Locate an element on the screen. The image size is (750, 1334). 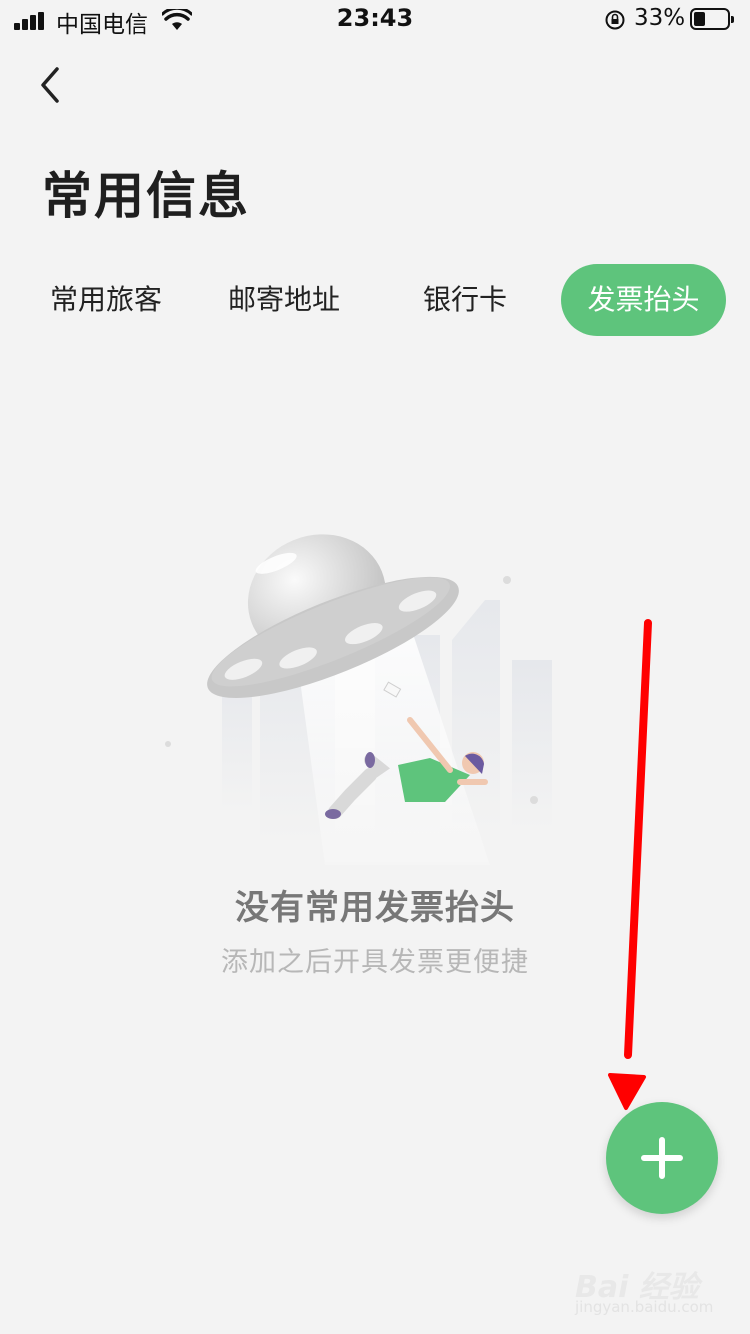
tab-label: 常用旅客 is located at coordinates (105, 299).